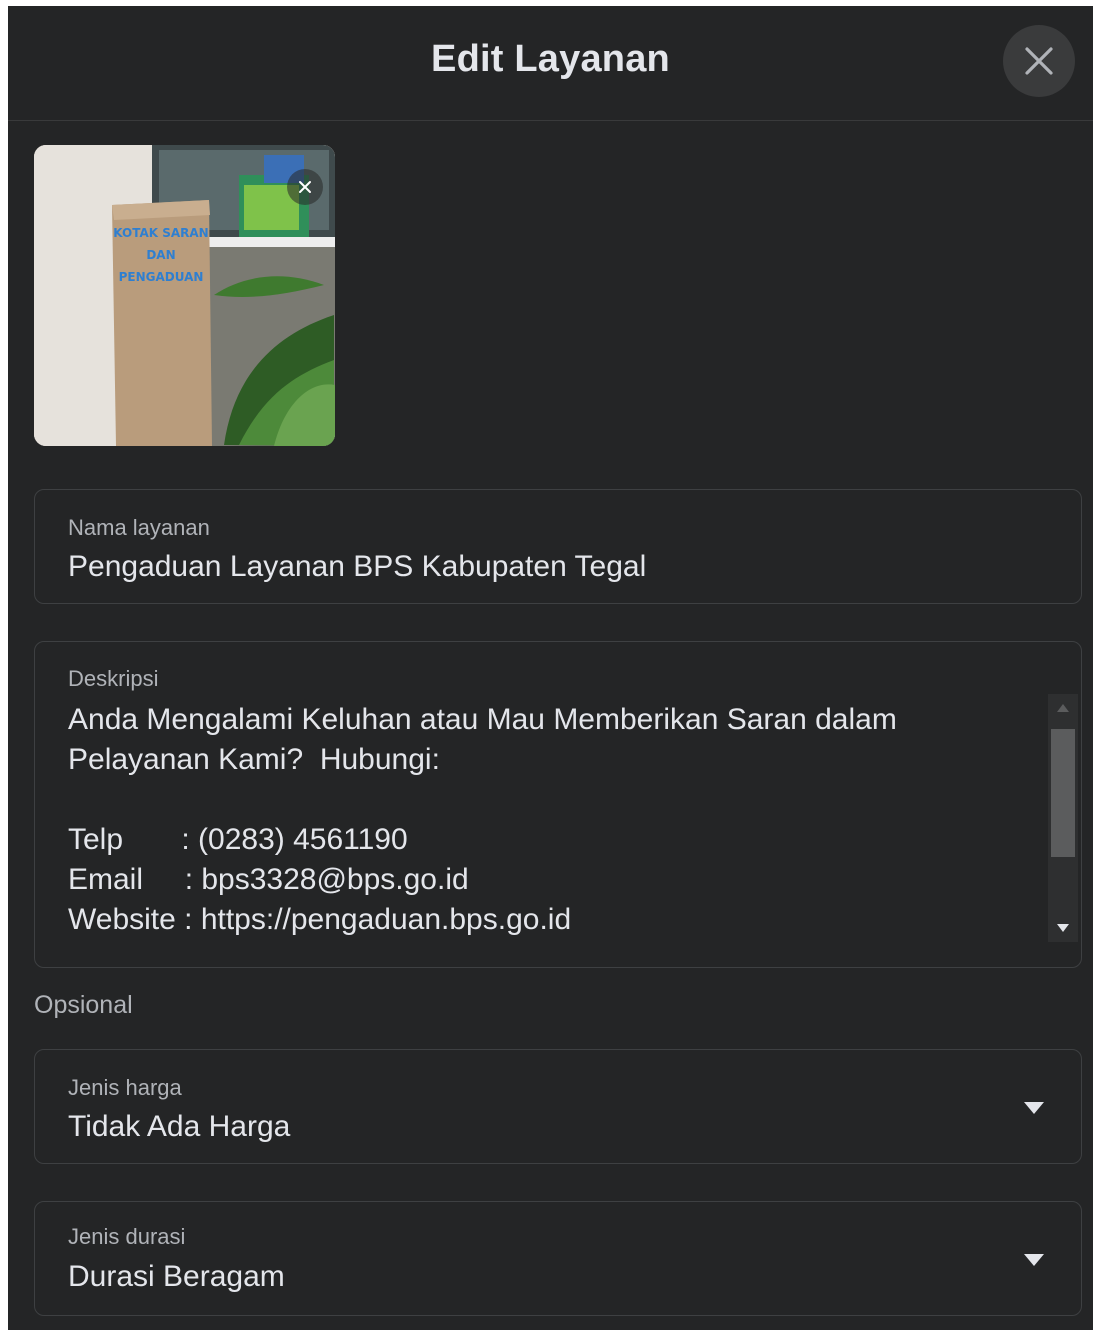  I want to click on price-type-label: Jenis harga, so click(125, 1087).